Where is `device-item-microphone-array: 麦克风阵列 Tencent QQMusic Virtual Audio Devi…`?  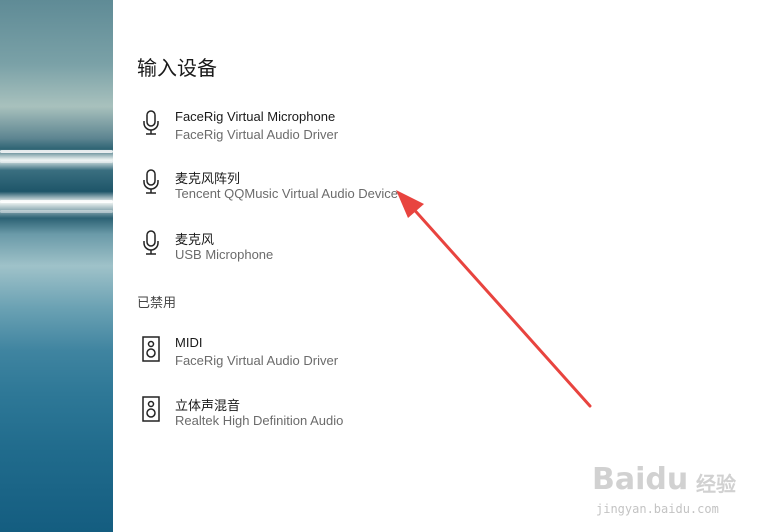 device-item-microphone-array: 麦克风阵列 Tencent QQMusic Virtual Audio Devi… is located at coordinates (337, 188).